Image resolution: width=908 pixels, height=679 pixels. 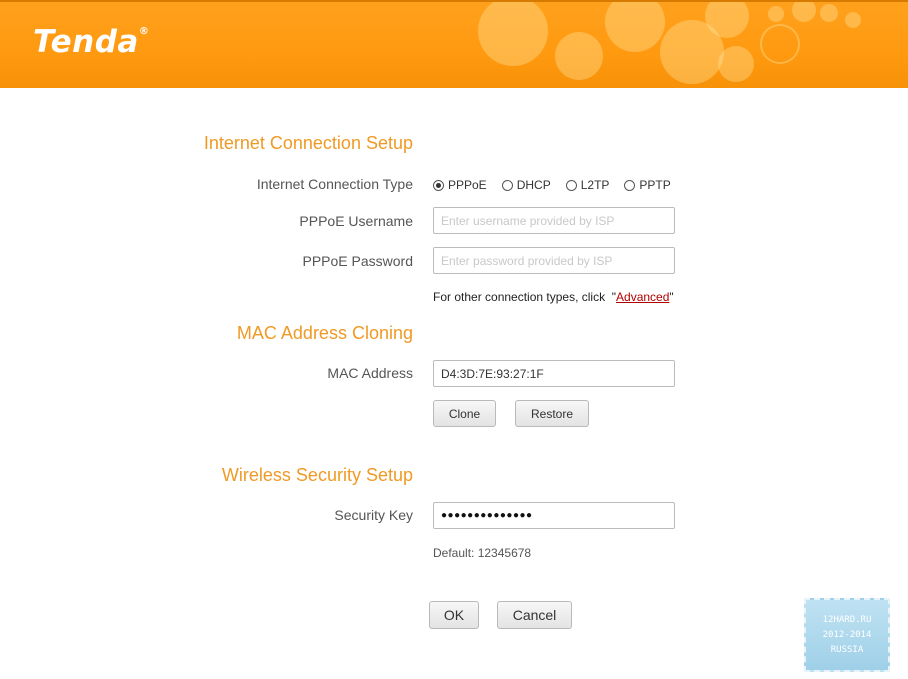 What do you see at coordinates (454, 44) in the screenshot?
I see `header-banner: Tenda®` at bounding box center [454, 44].